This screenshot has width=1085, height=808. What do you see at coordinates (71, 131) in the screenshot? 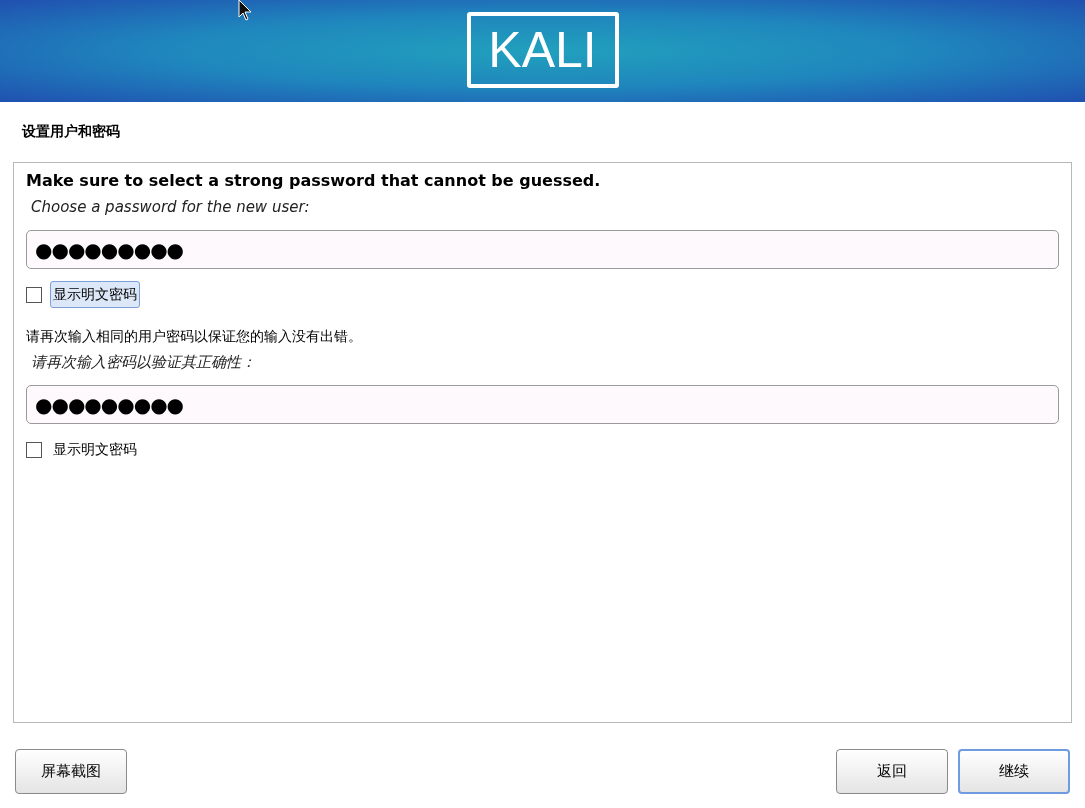
I see `page-title: 设置用户和密码` at bounding box center [71, 131].